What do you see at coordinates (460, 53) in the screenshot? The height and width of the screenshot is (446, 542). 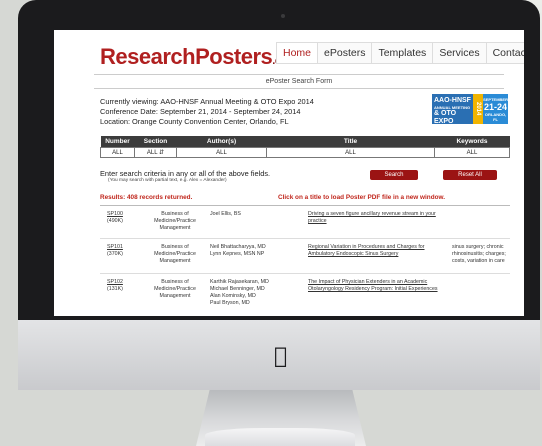 I see `nav-services: Services` at bounding box center [460, 53].